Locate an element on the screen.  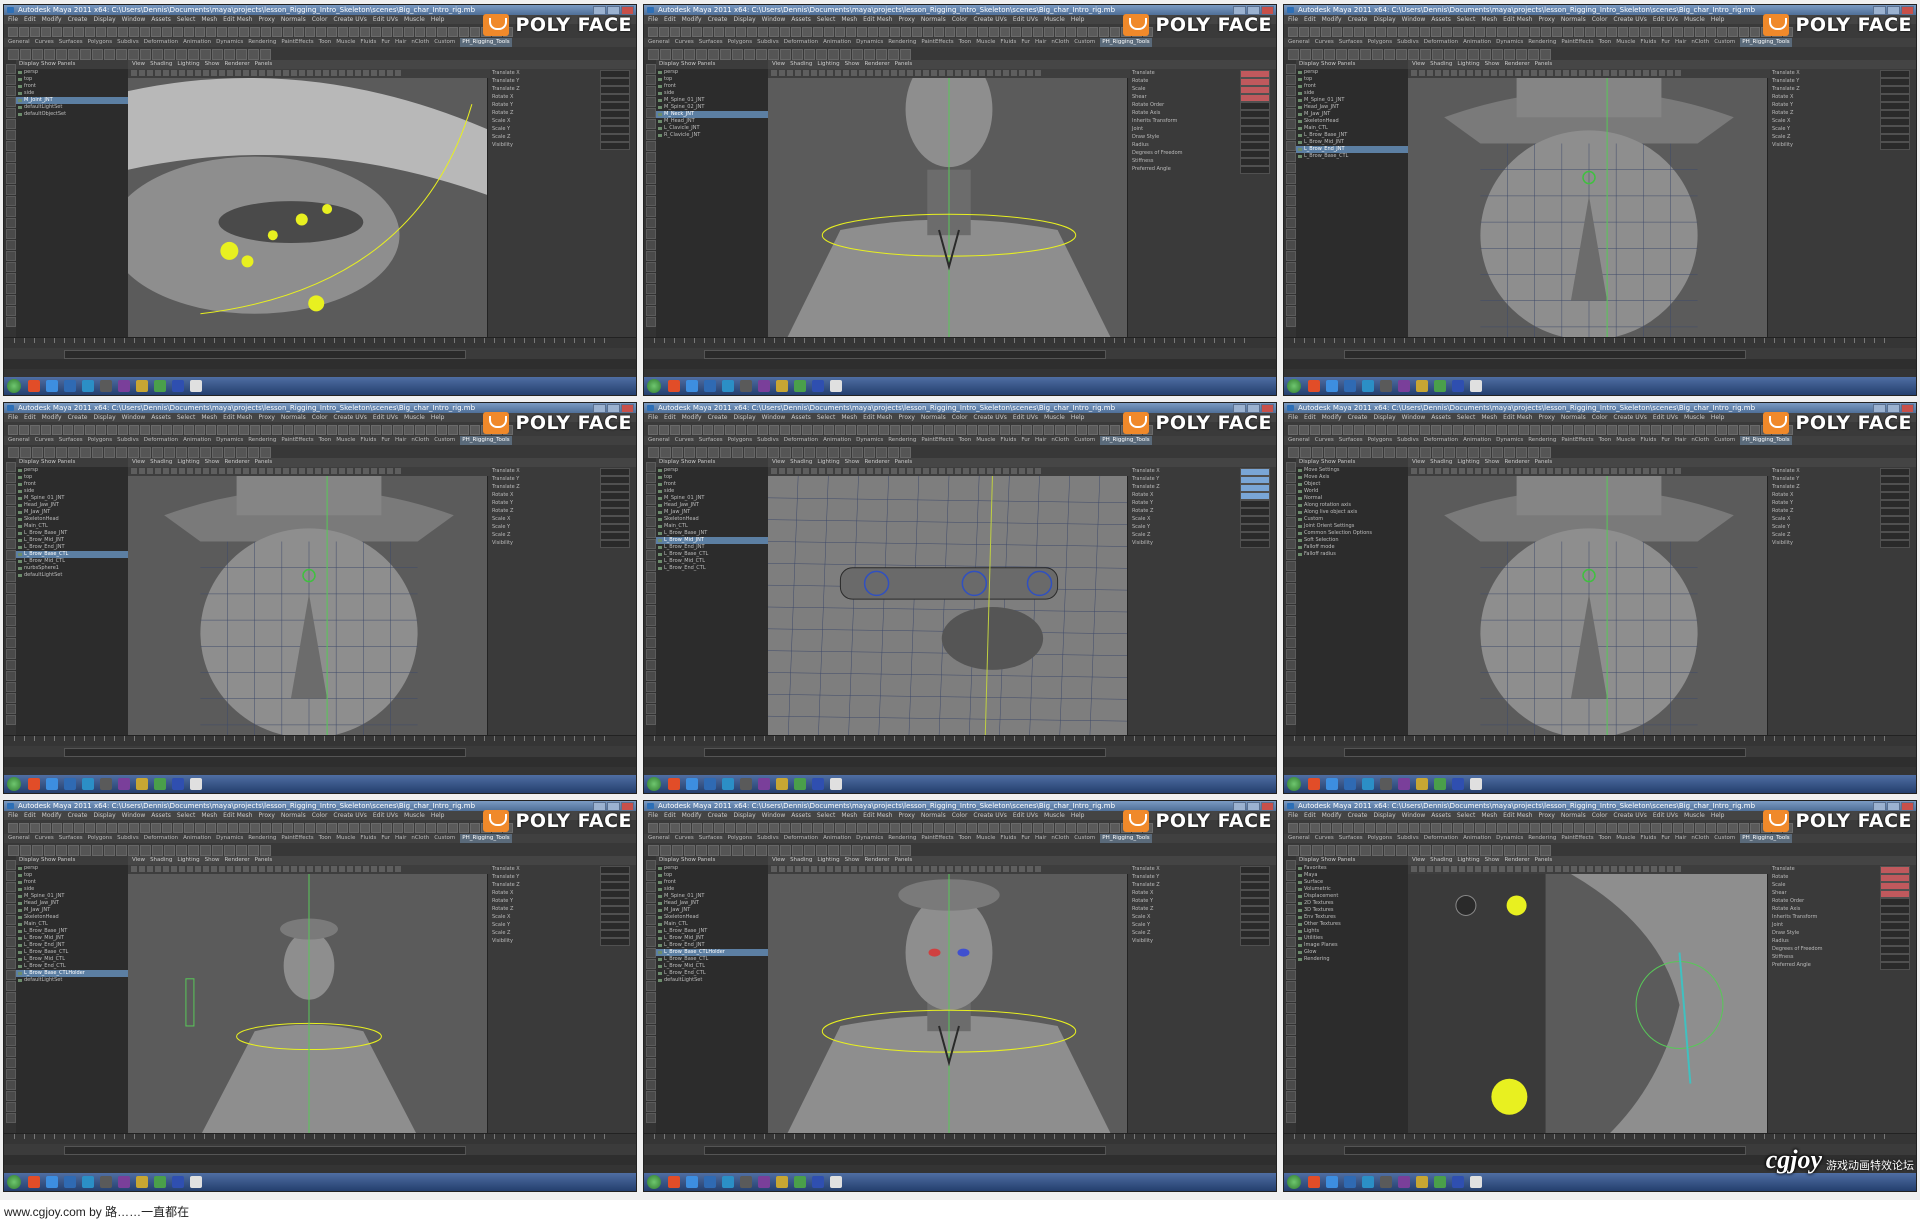
menu-item: Edit UVs is located at coordinates (1025, 19).